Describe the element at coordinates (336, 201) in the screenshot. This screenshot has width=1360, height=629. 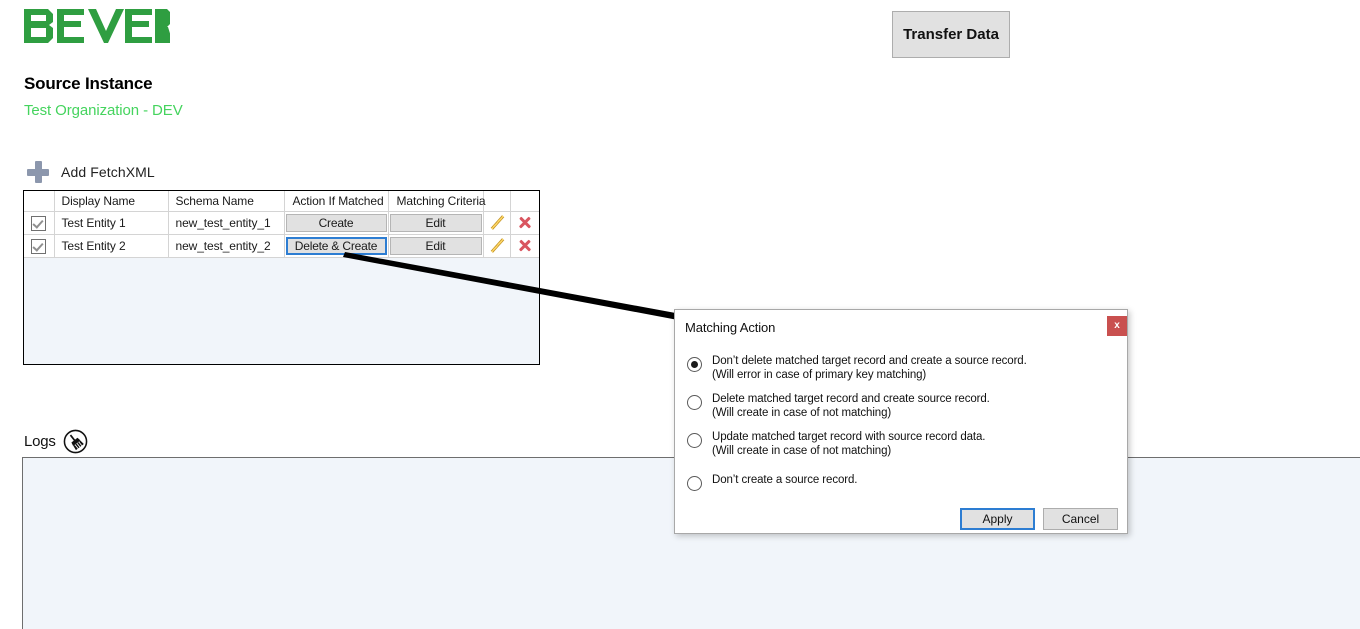
I see `column-header-action-if-matched: Action If Matched` at that location.